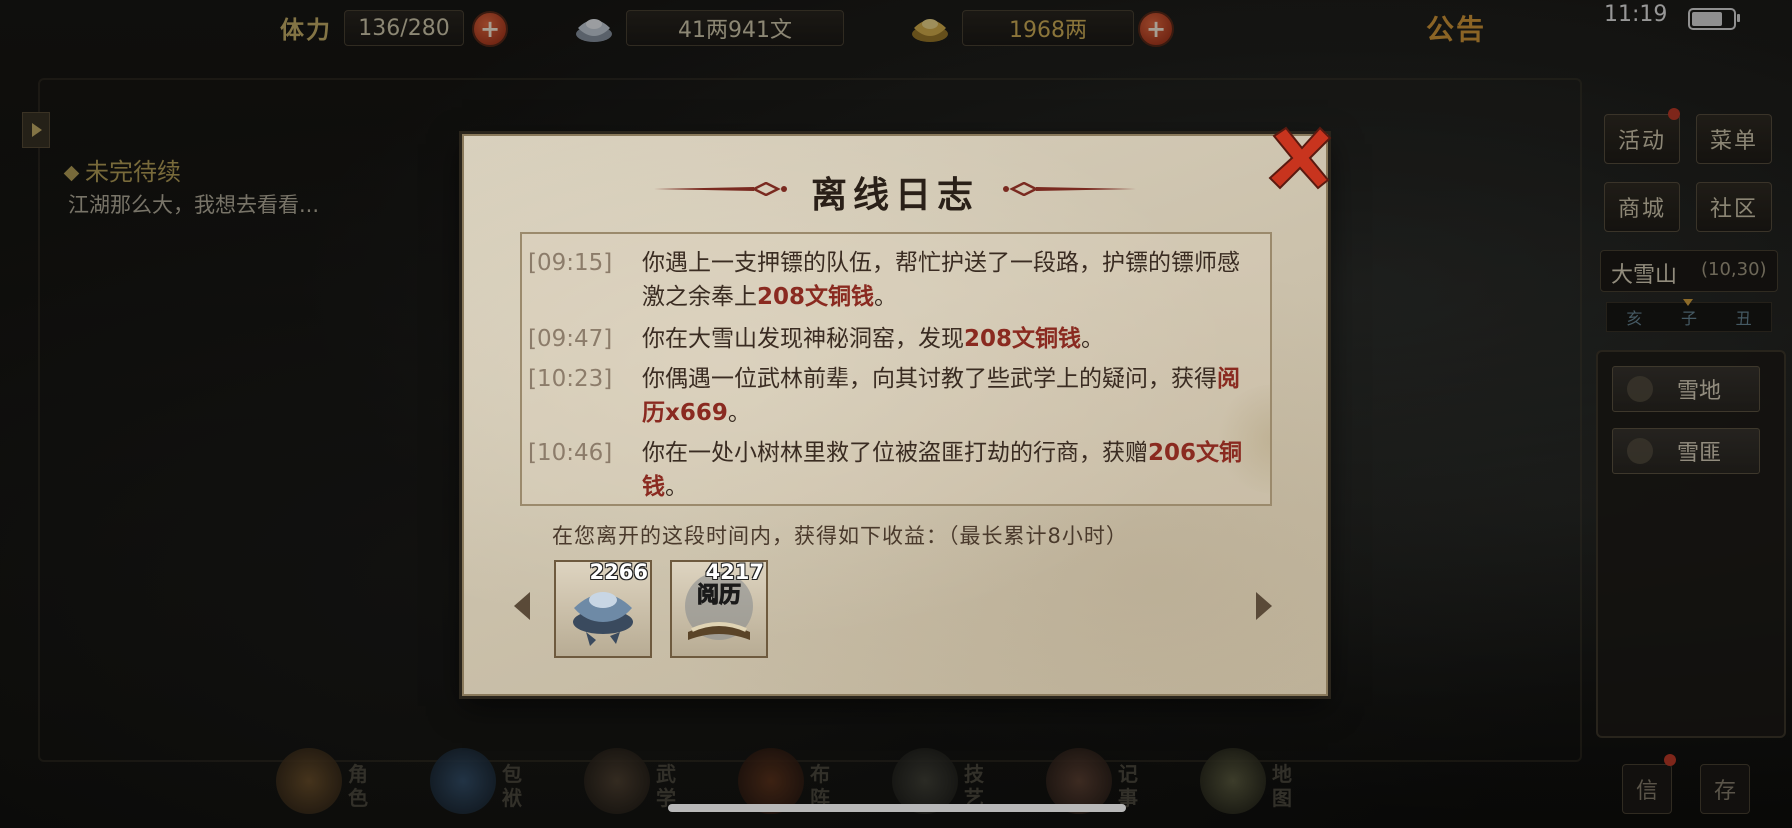 The image size is (1792, 828). What do you see at coordinates (570, 453) in the screenshot?
I see `log-time: [10:46]` at bounding box center [570, 453].